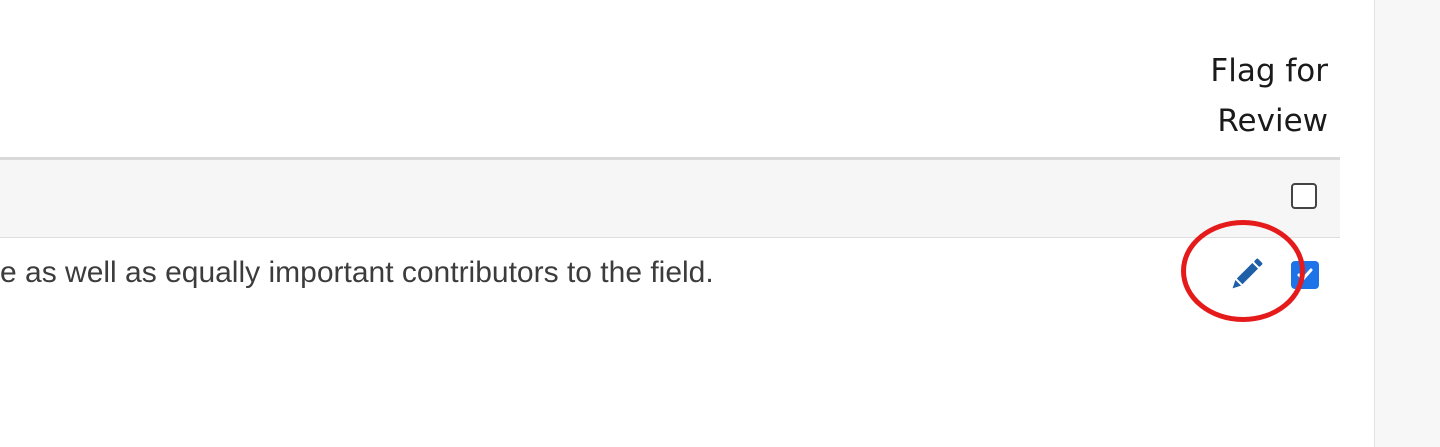 This screenshot has width=1440, height=447. What do you see at coordinates (1246, 275) in the screenshot?
I see `pencil-icon` at bounding box center [1246, 275].